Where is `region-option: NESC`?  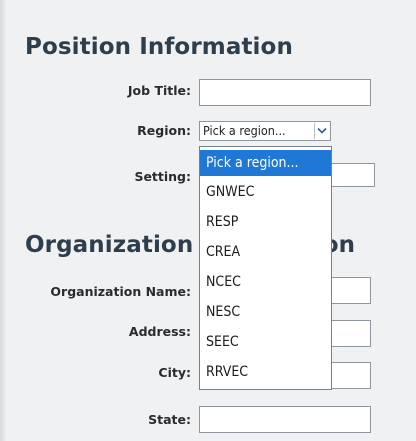
region-option: NESC is located at coordinates (265, 312).